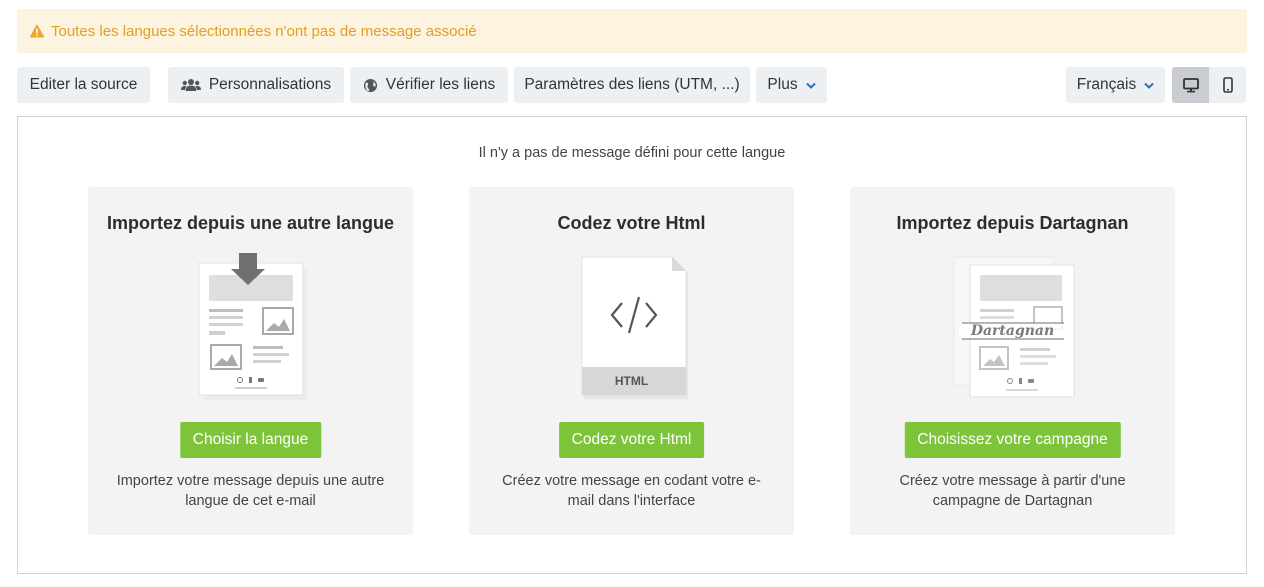 The width and height of the screenshot is (1264, 587). I want to click on mobile-view-button, so click(1227, 85).